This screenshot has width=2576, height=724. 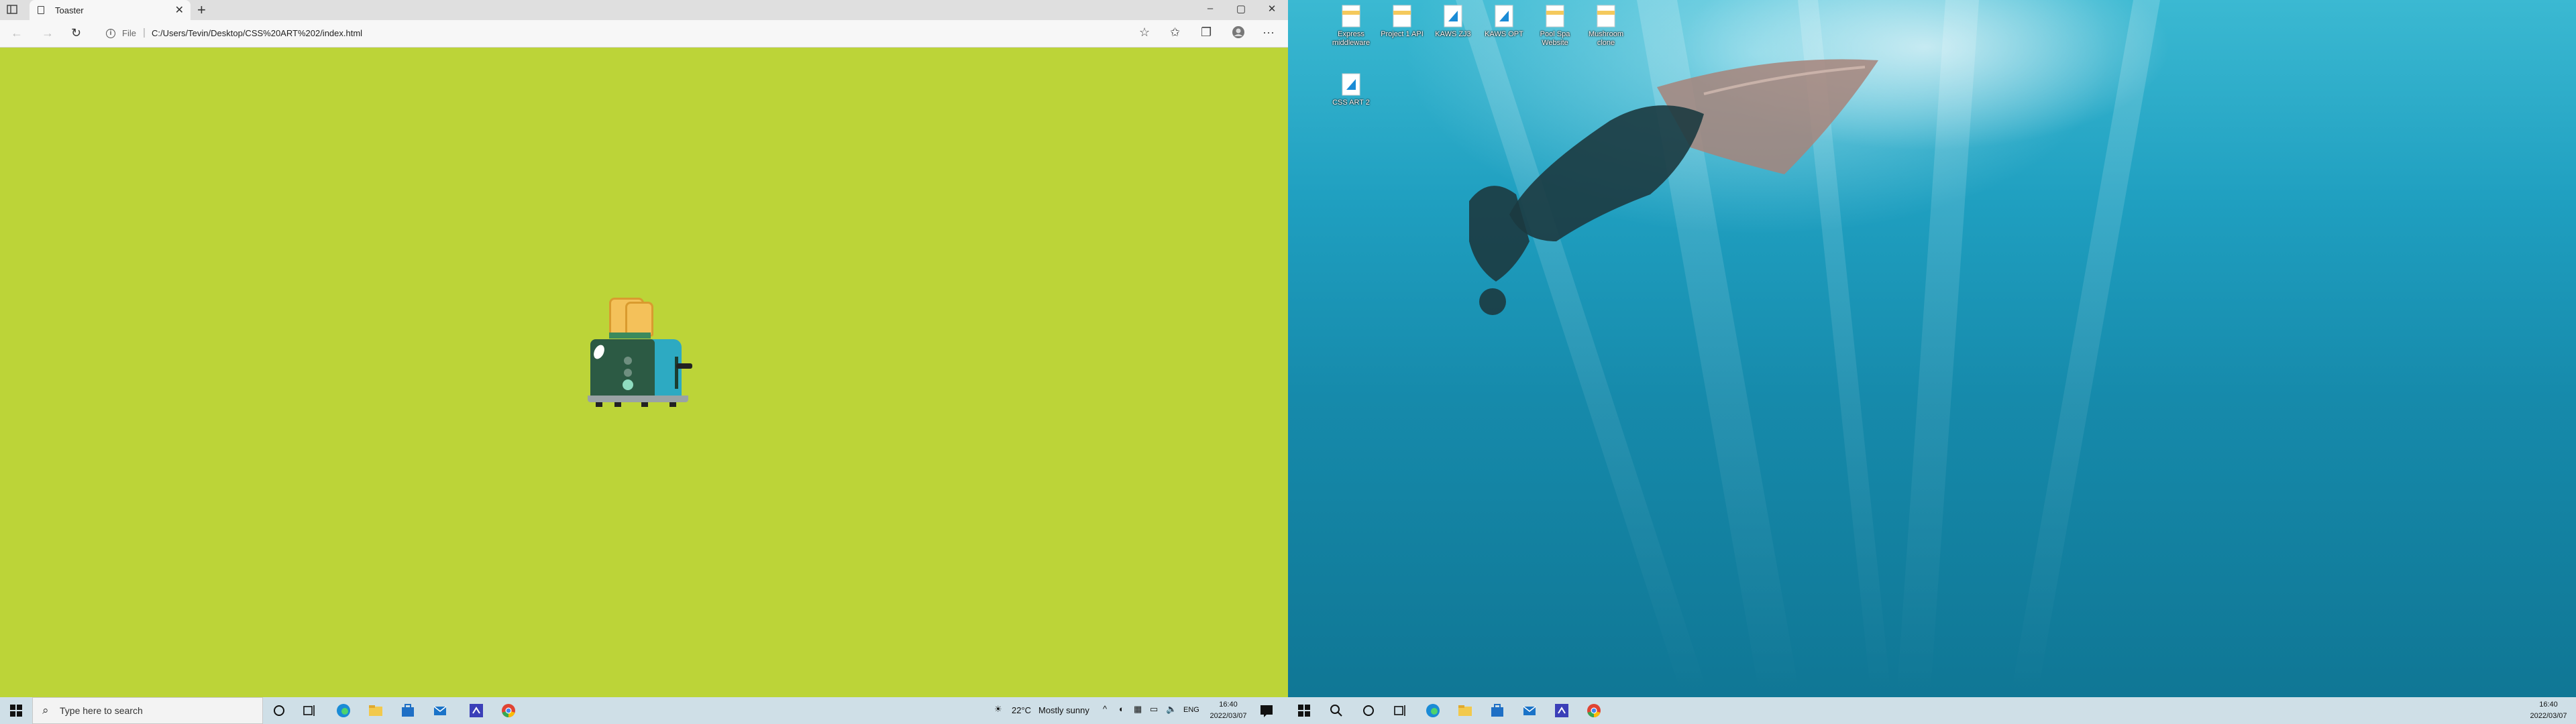 I want to click on page-icon, so click(x=41, y=10).